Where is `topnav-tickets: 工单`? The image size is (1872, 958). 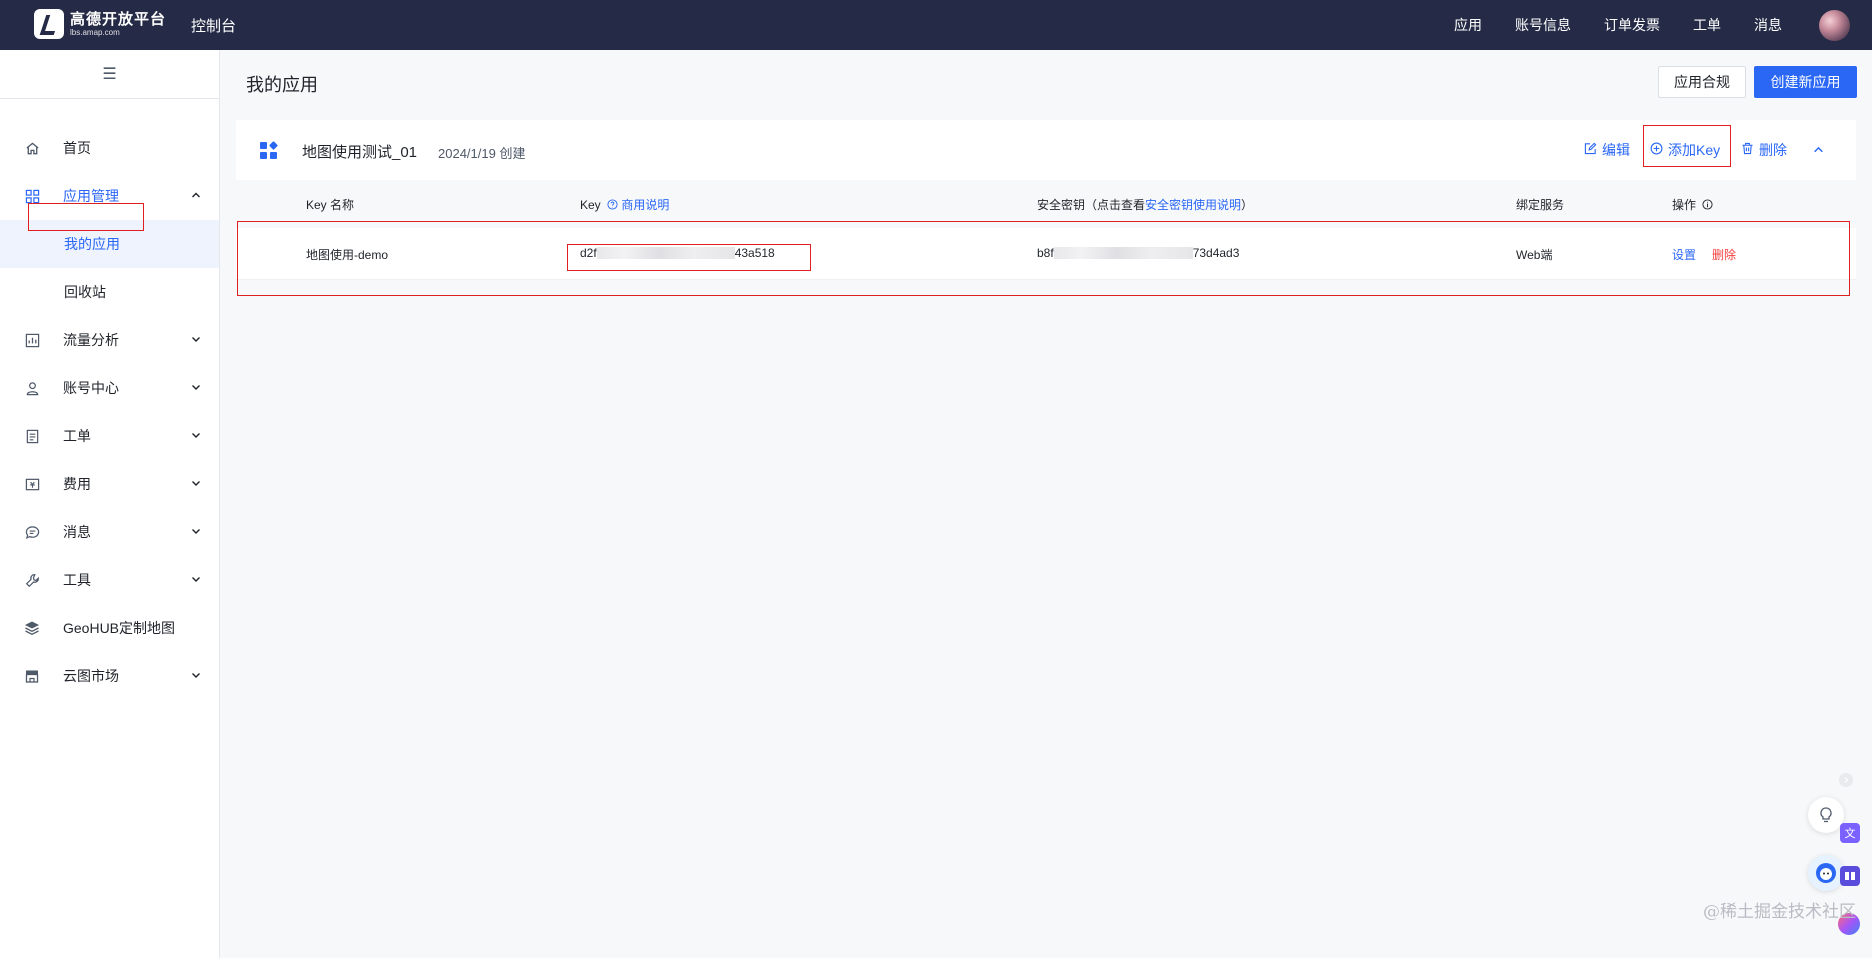 topnav-tickets: 工单 is located at coordinates (1707, 25).